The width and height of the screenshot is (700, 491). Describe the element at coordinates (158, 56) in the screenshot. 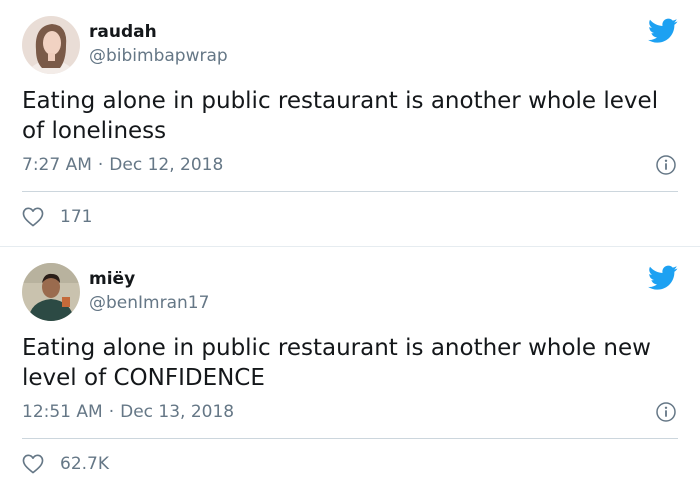

I see `user-handle: @bibimbapwrap` at that location.